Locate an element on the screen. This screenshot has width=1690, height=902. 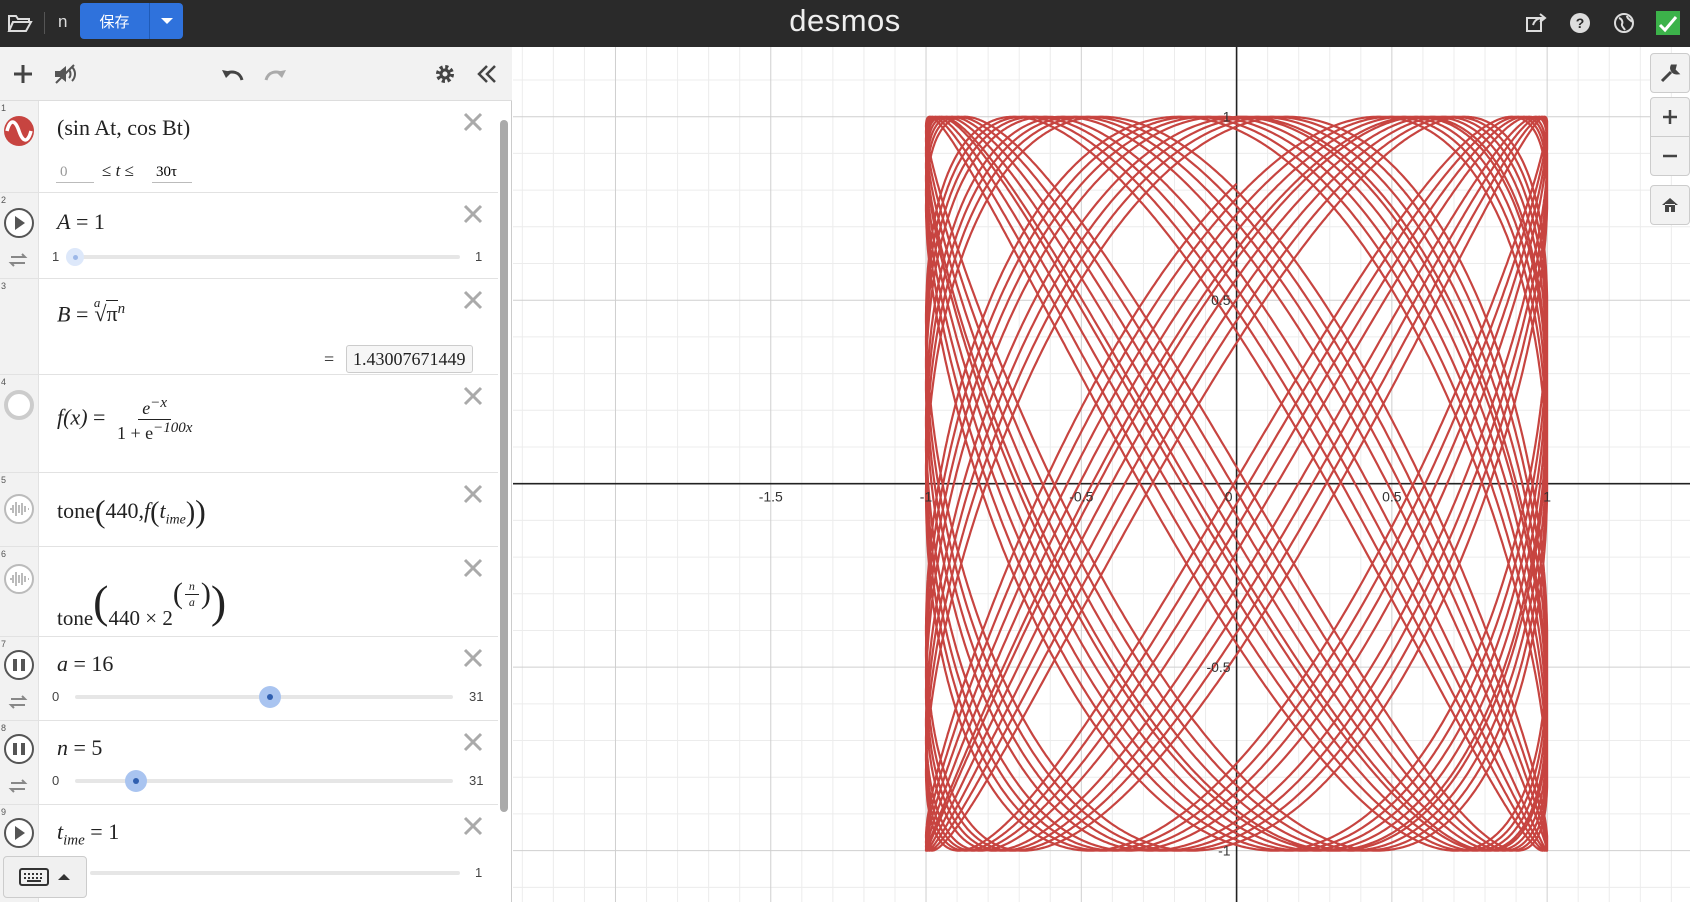
expression-number: 7 is located at coordinates (4, 644).